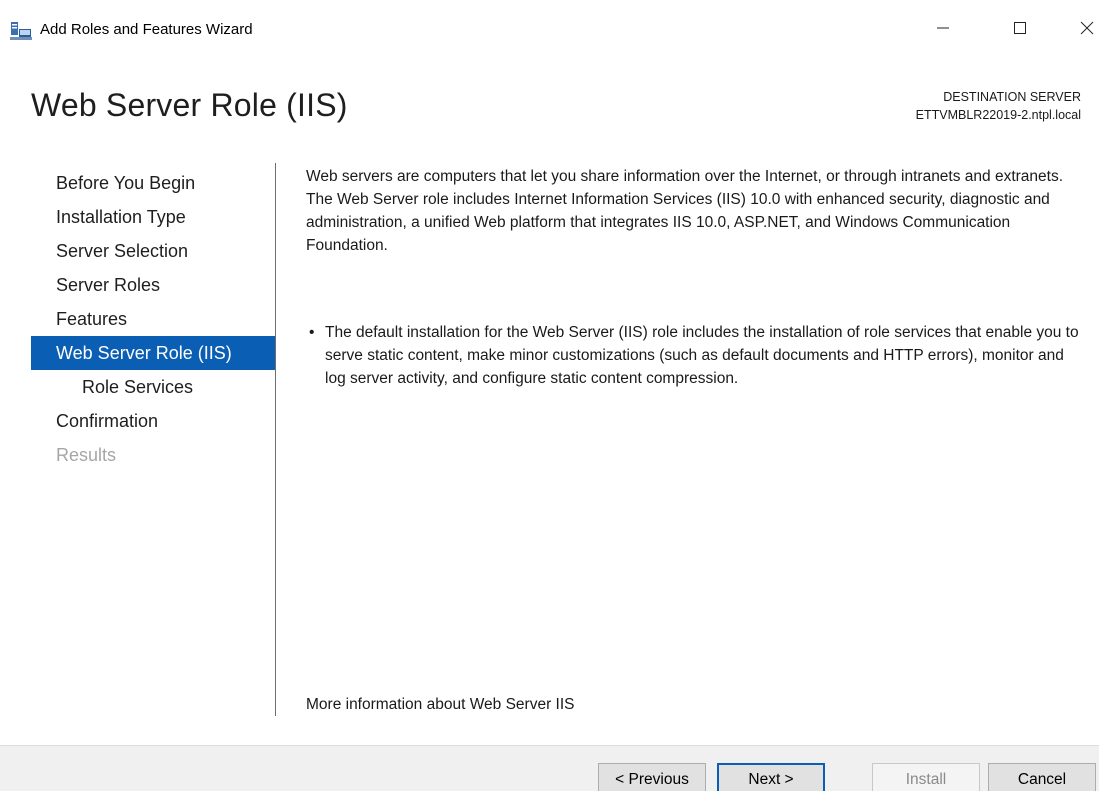 The width and height of the screenshot is (1099, 791). Describe the element at coordinates (1012, 97) in the screenshot. I see `destination-label: DESTINATION SERVER` at that location.